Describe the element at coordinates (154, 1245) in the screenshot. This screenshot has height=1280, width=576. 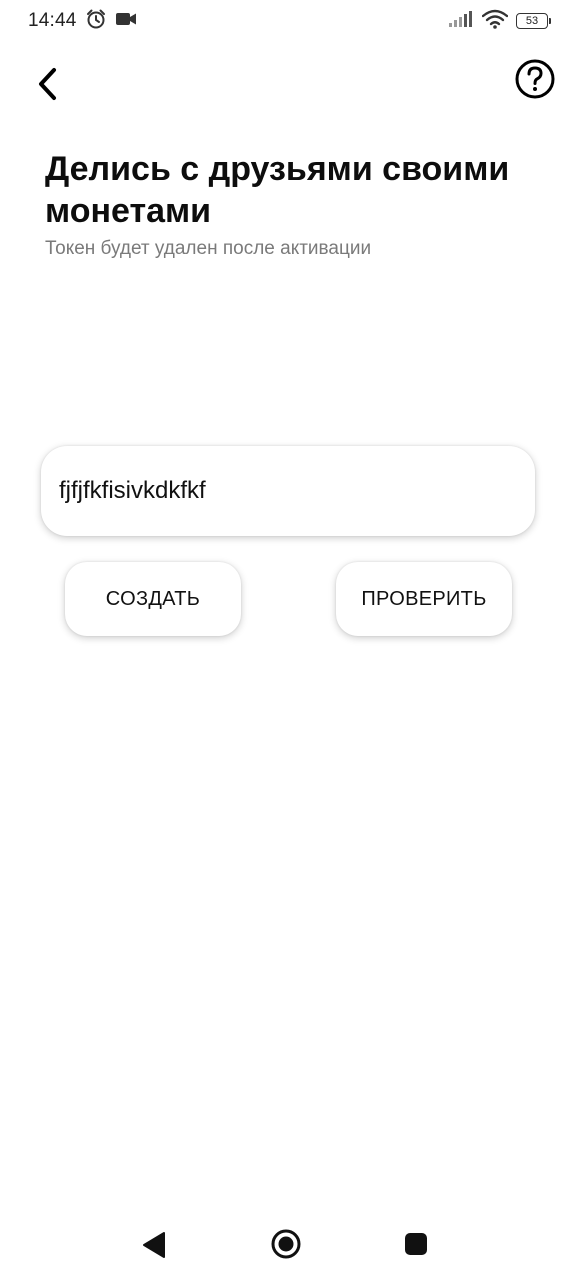
I see `nav-back-button` at that location.